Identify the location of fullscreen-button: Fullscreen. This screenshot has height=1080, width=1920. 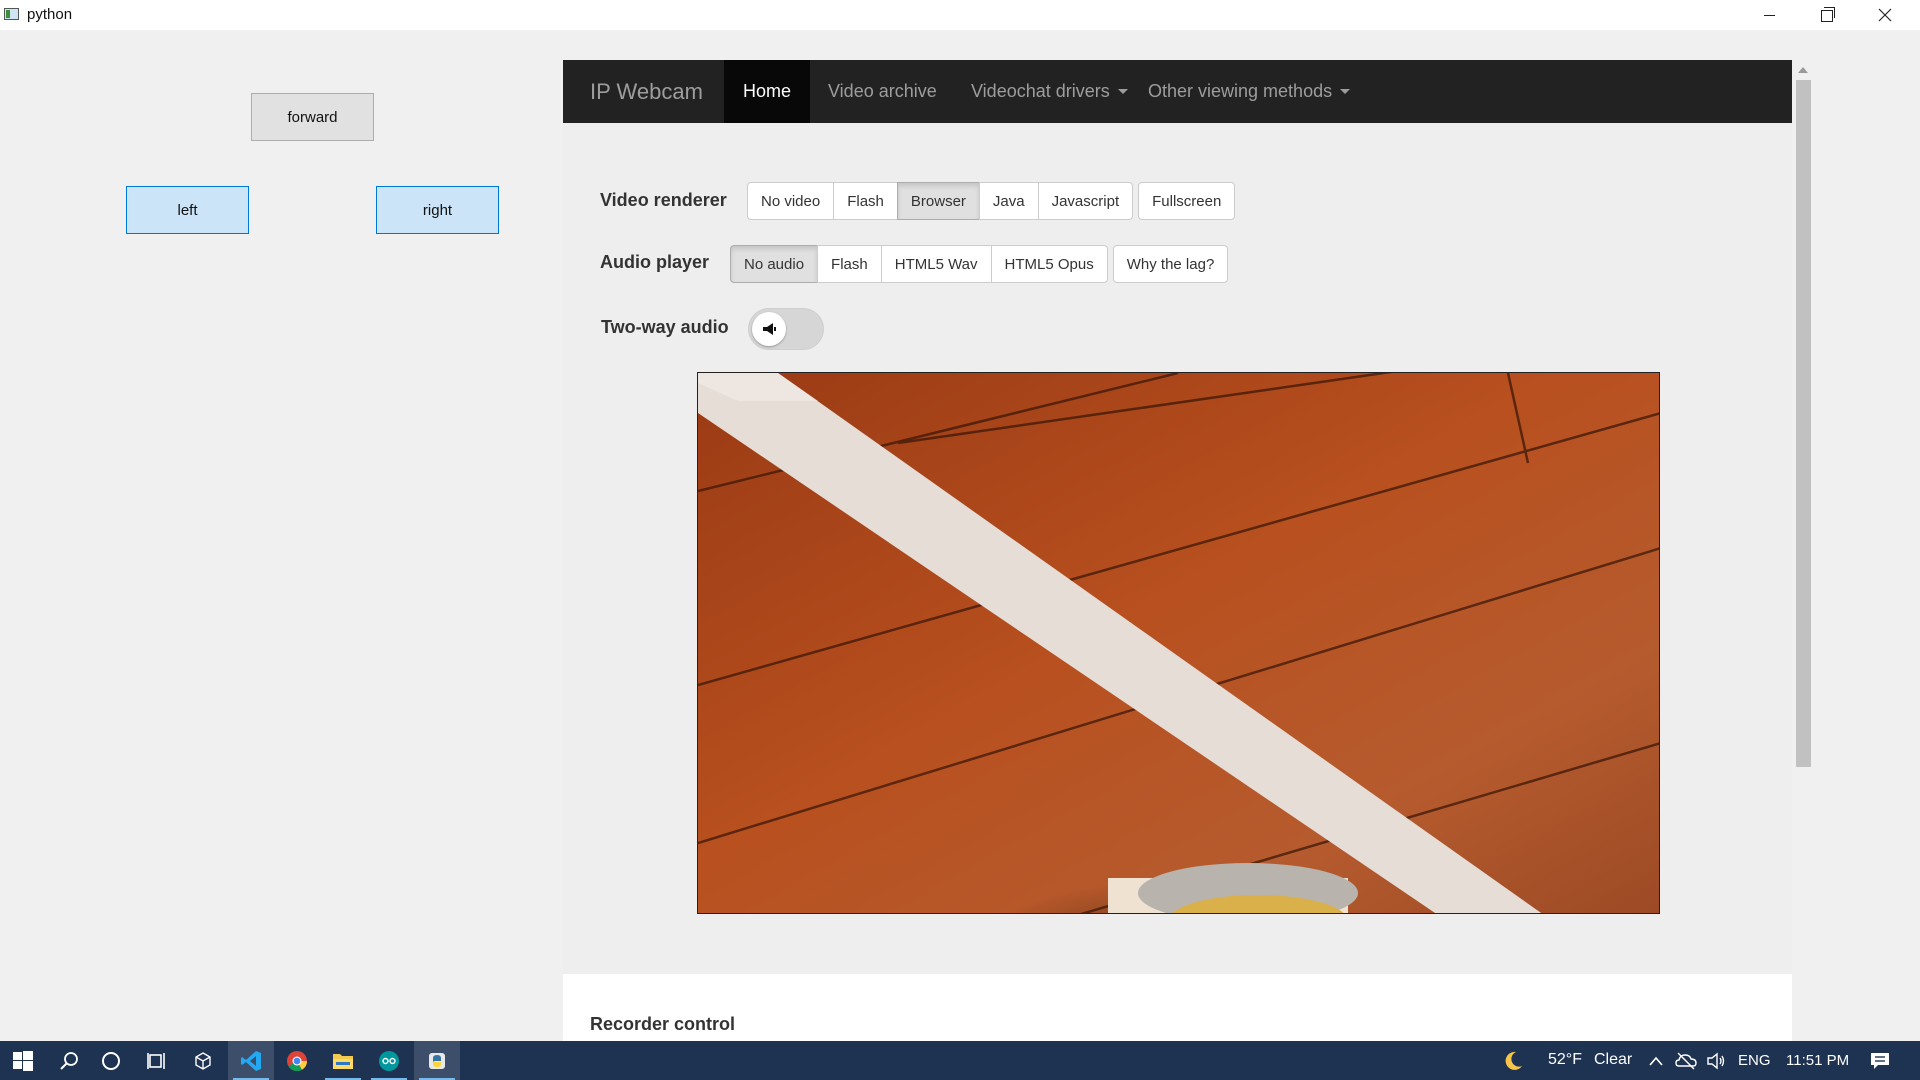
(1187, 201).